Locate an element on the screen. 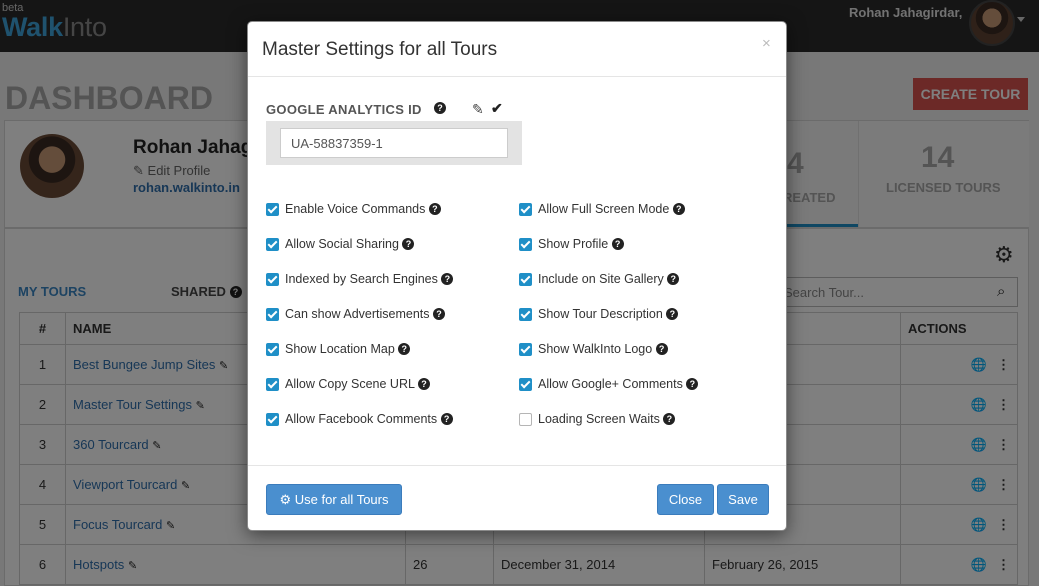 The width and height of the screenshot is (1039, 586). option-label: Show WalkInto Logo ? is located at coordinates (603, 349).